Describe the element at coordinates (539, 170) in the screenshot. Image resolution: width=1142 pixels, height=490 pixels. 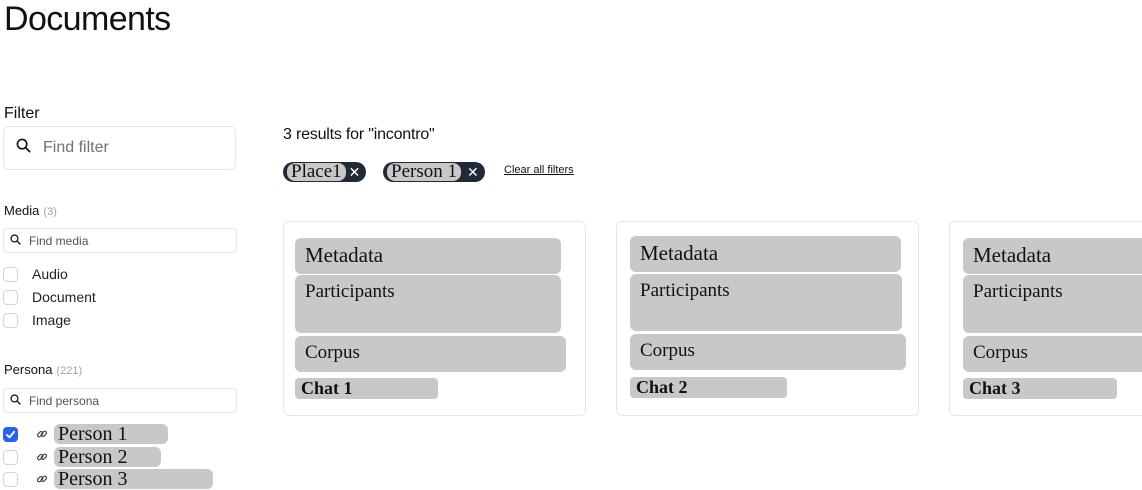
I see `clear-all-filters-link: Clear all filters` at that location.